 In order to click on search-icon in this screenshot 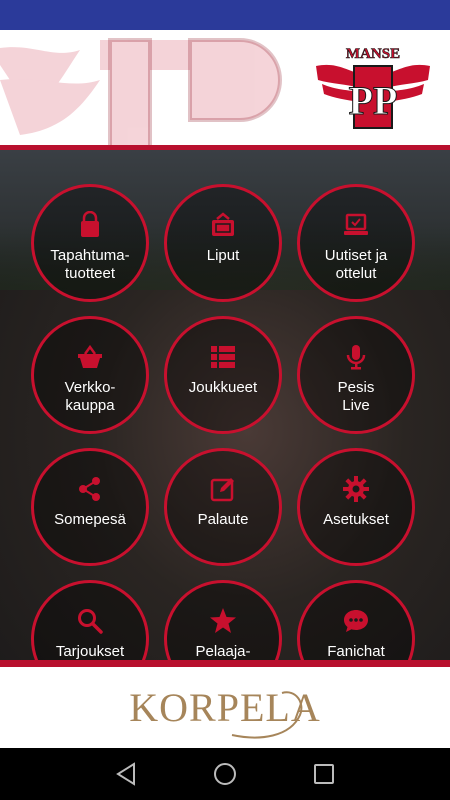, I will do `click(90, 621)`.